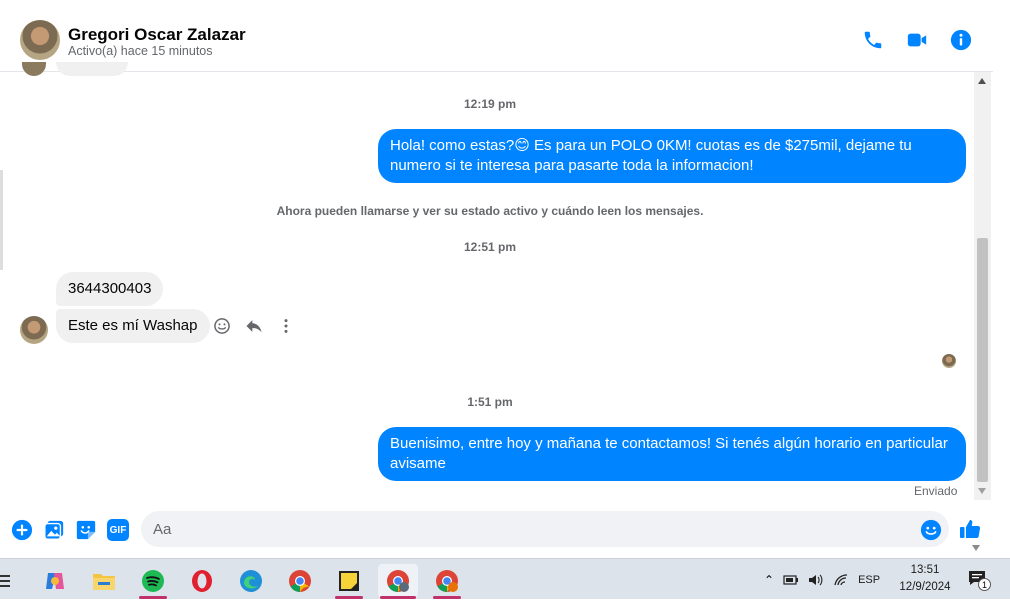 Image resolution: width=1010 pixels, height=600 pixels. What do you see at coordinates (982, 360) in the screenshot?
I see `scroll-thumb` at bounding box center [982, 360].